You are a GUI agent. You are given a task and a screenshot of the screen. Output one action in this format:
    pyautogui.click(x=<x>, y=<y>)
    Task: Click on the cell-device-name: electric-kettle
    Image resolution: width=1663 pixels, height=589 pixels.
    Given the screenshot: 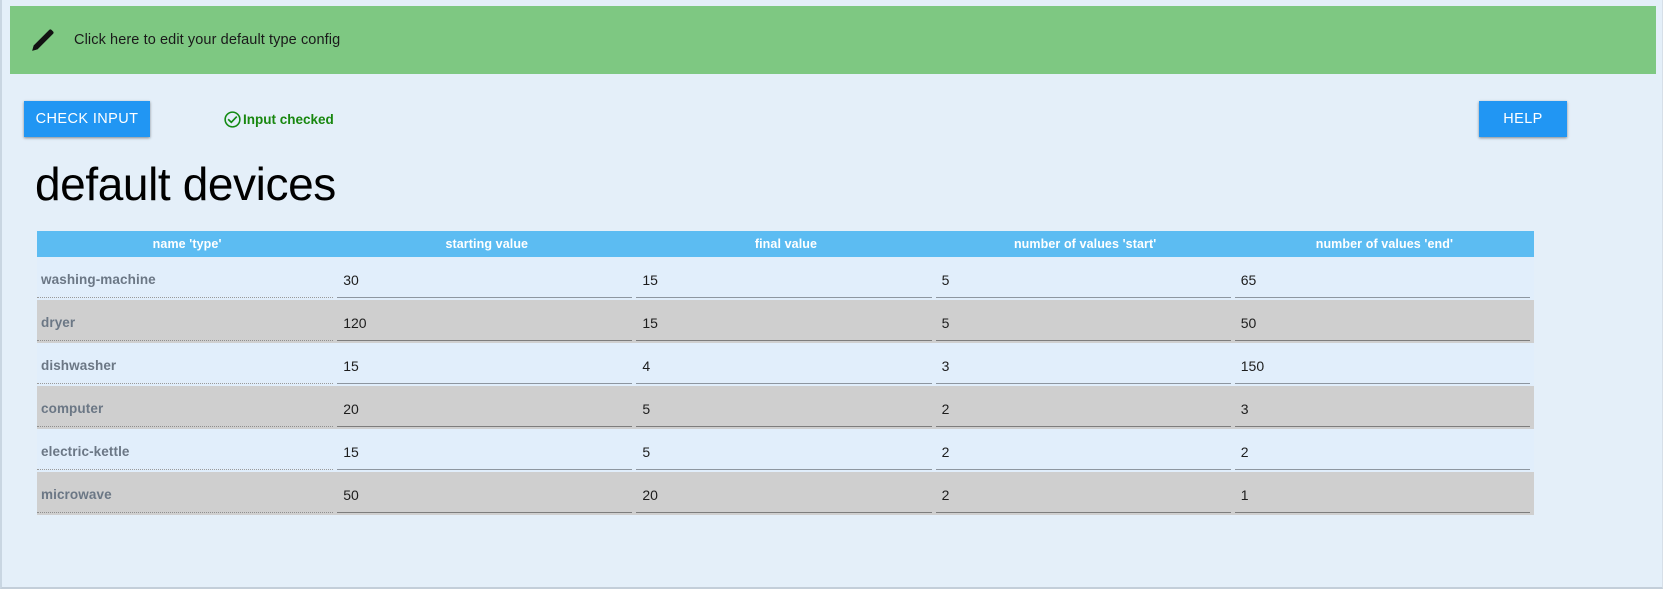 What is the action you would take?
    pyautogui.click(x=187, y=450)
    